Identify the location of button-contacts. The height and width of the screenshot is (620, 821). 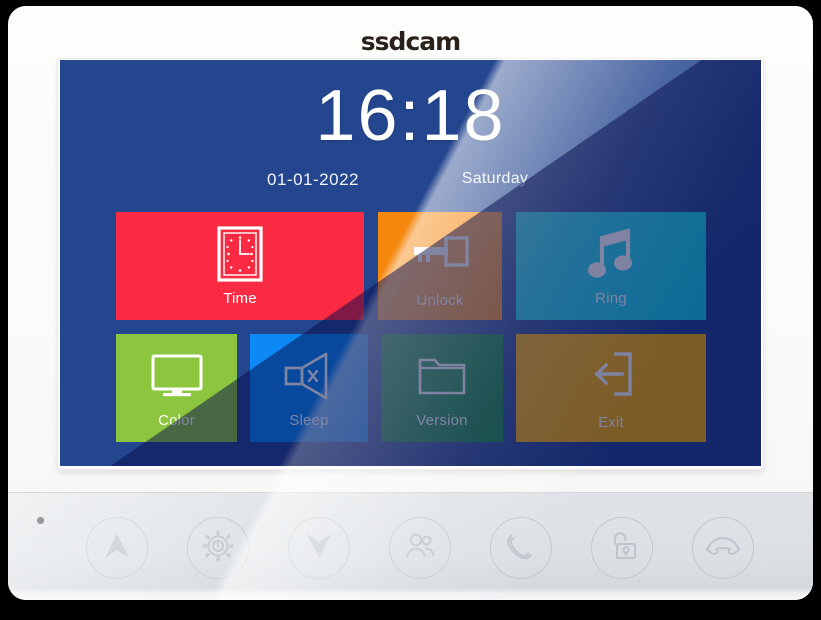
(420, 548).